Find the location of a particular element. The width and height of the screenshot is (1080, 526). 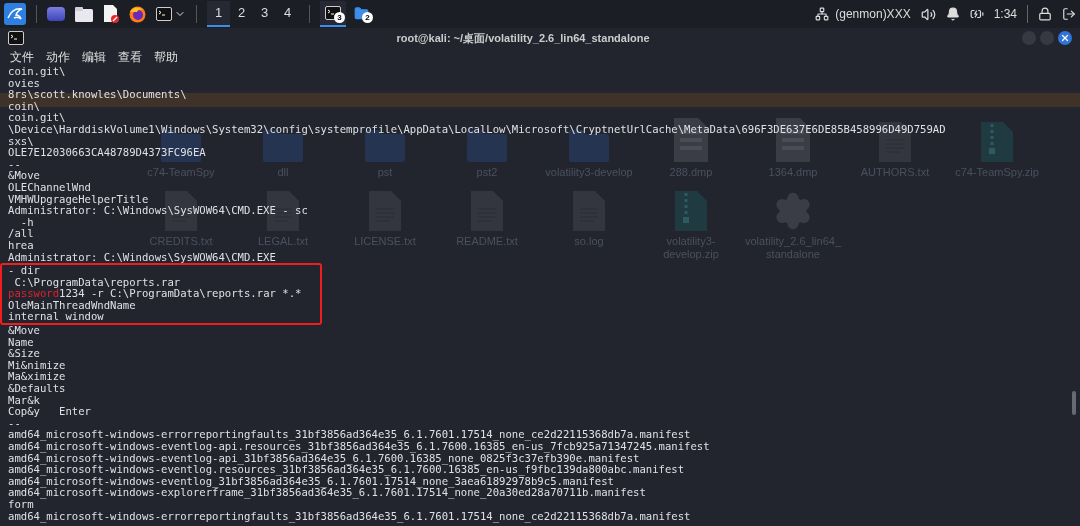

menu-item: 查看 is located at coordinates (130, 57).